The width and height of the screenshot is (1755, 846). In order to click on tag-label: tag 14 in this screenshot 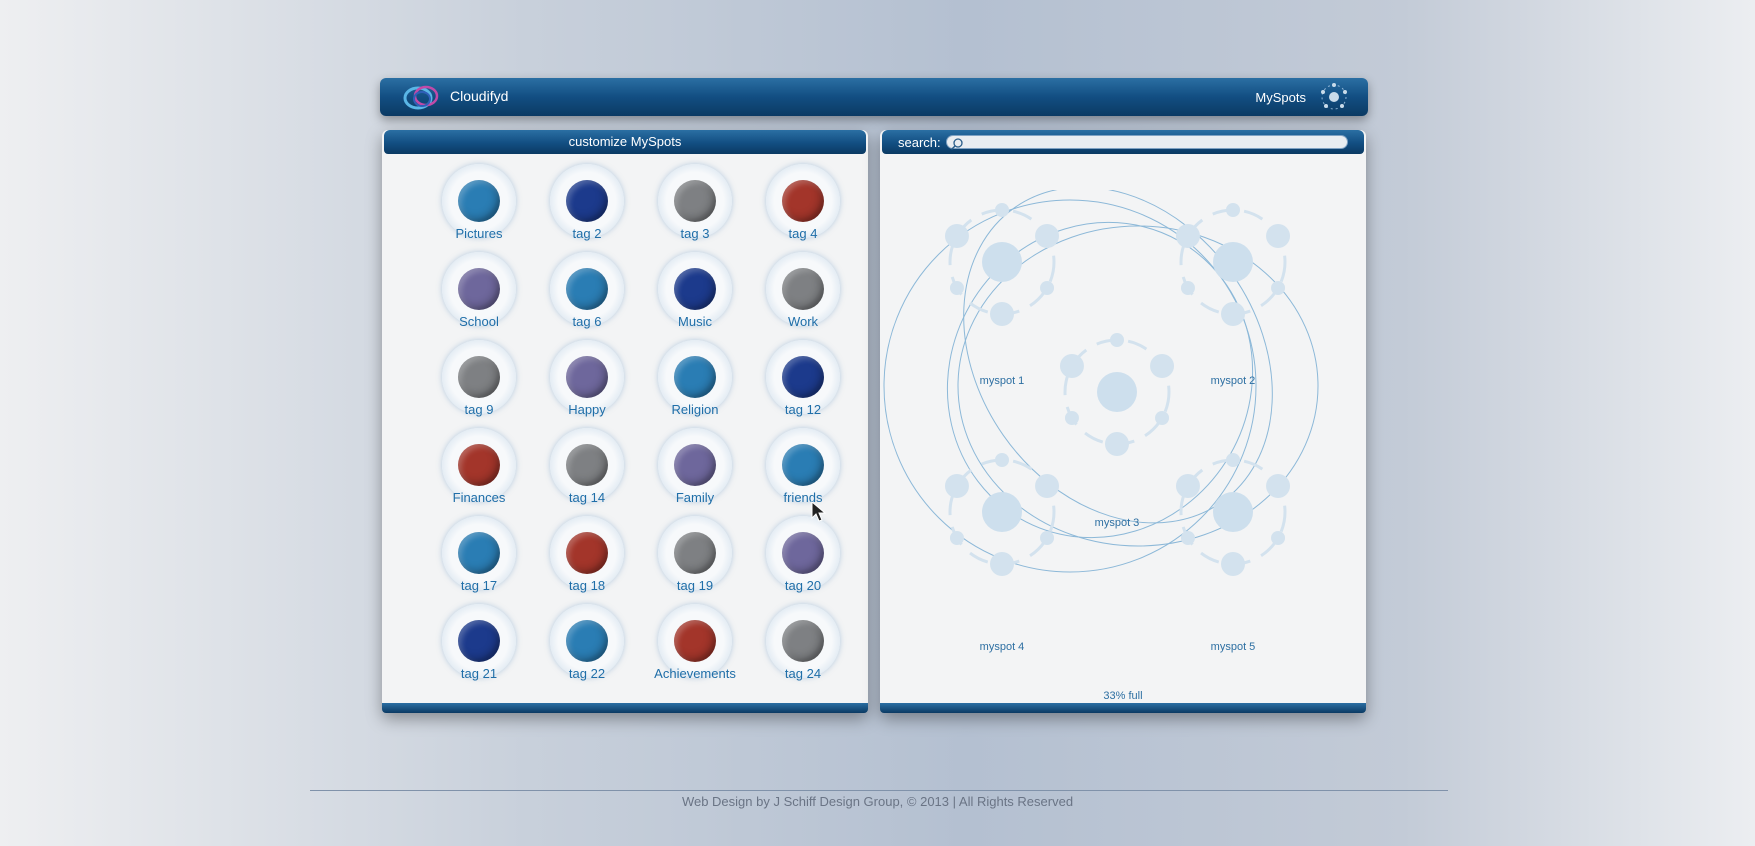, I will do `click(587, 497)`.